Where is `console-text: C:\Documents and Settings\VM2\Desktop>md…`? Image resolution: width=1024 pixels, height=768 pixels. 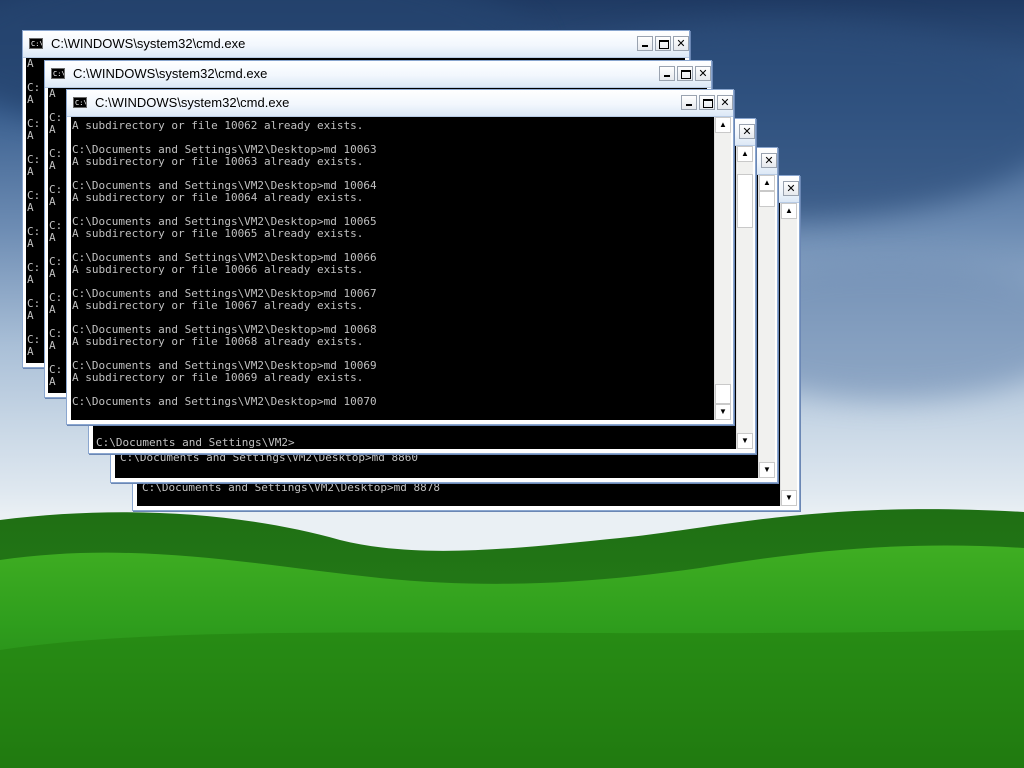
console-text: C:\Documents and Settings\VM2\Desktop>md… is located at coordinates (291, 487).